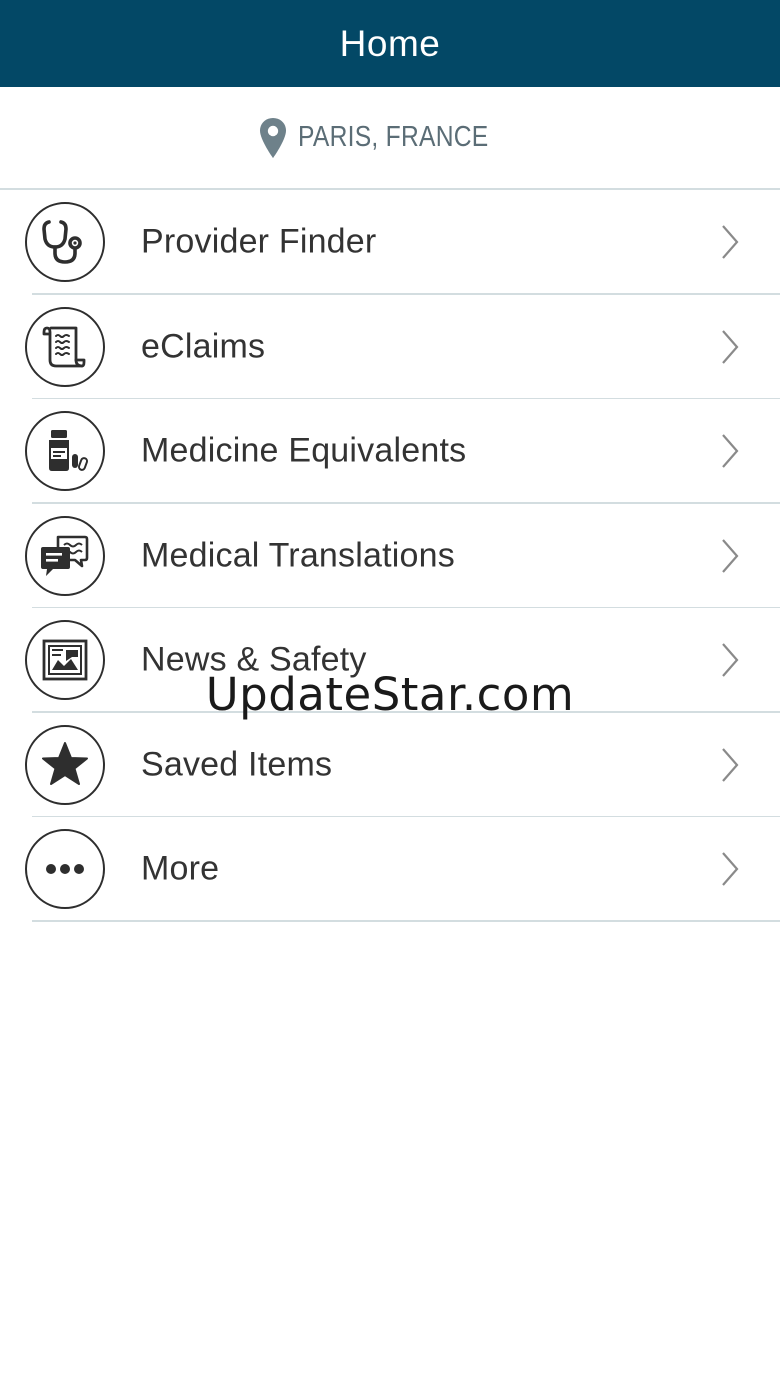  What do you see at coordinates (203, 346) in the screenshot?
I see `menu-item-label: eClaims` at bounding box center [203, 346].